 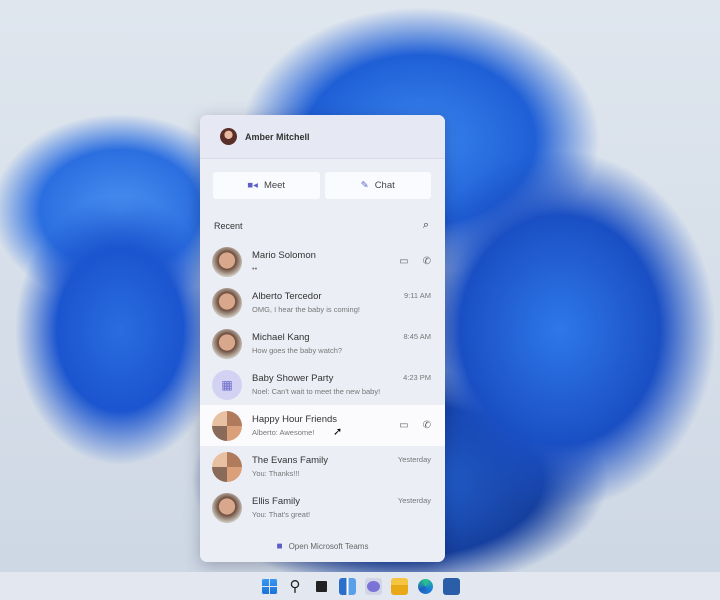 I want to click on chat-name: Mario Solomon, so click(x=284, y=255).